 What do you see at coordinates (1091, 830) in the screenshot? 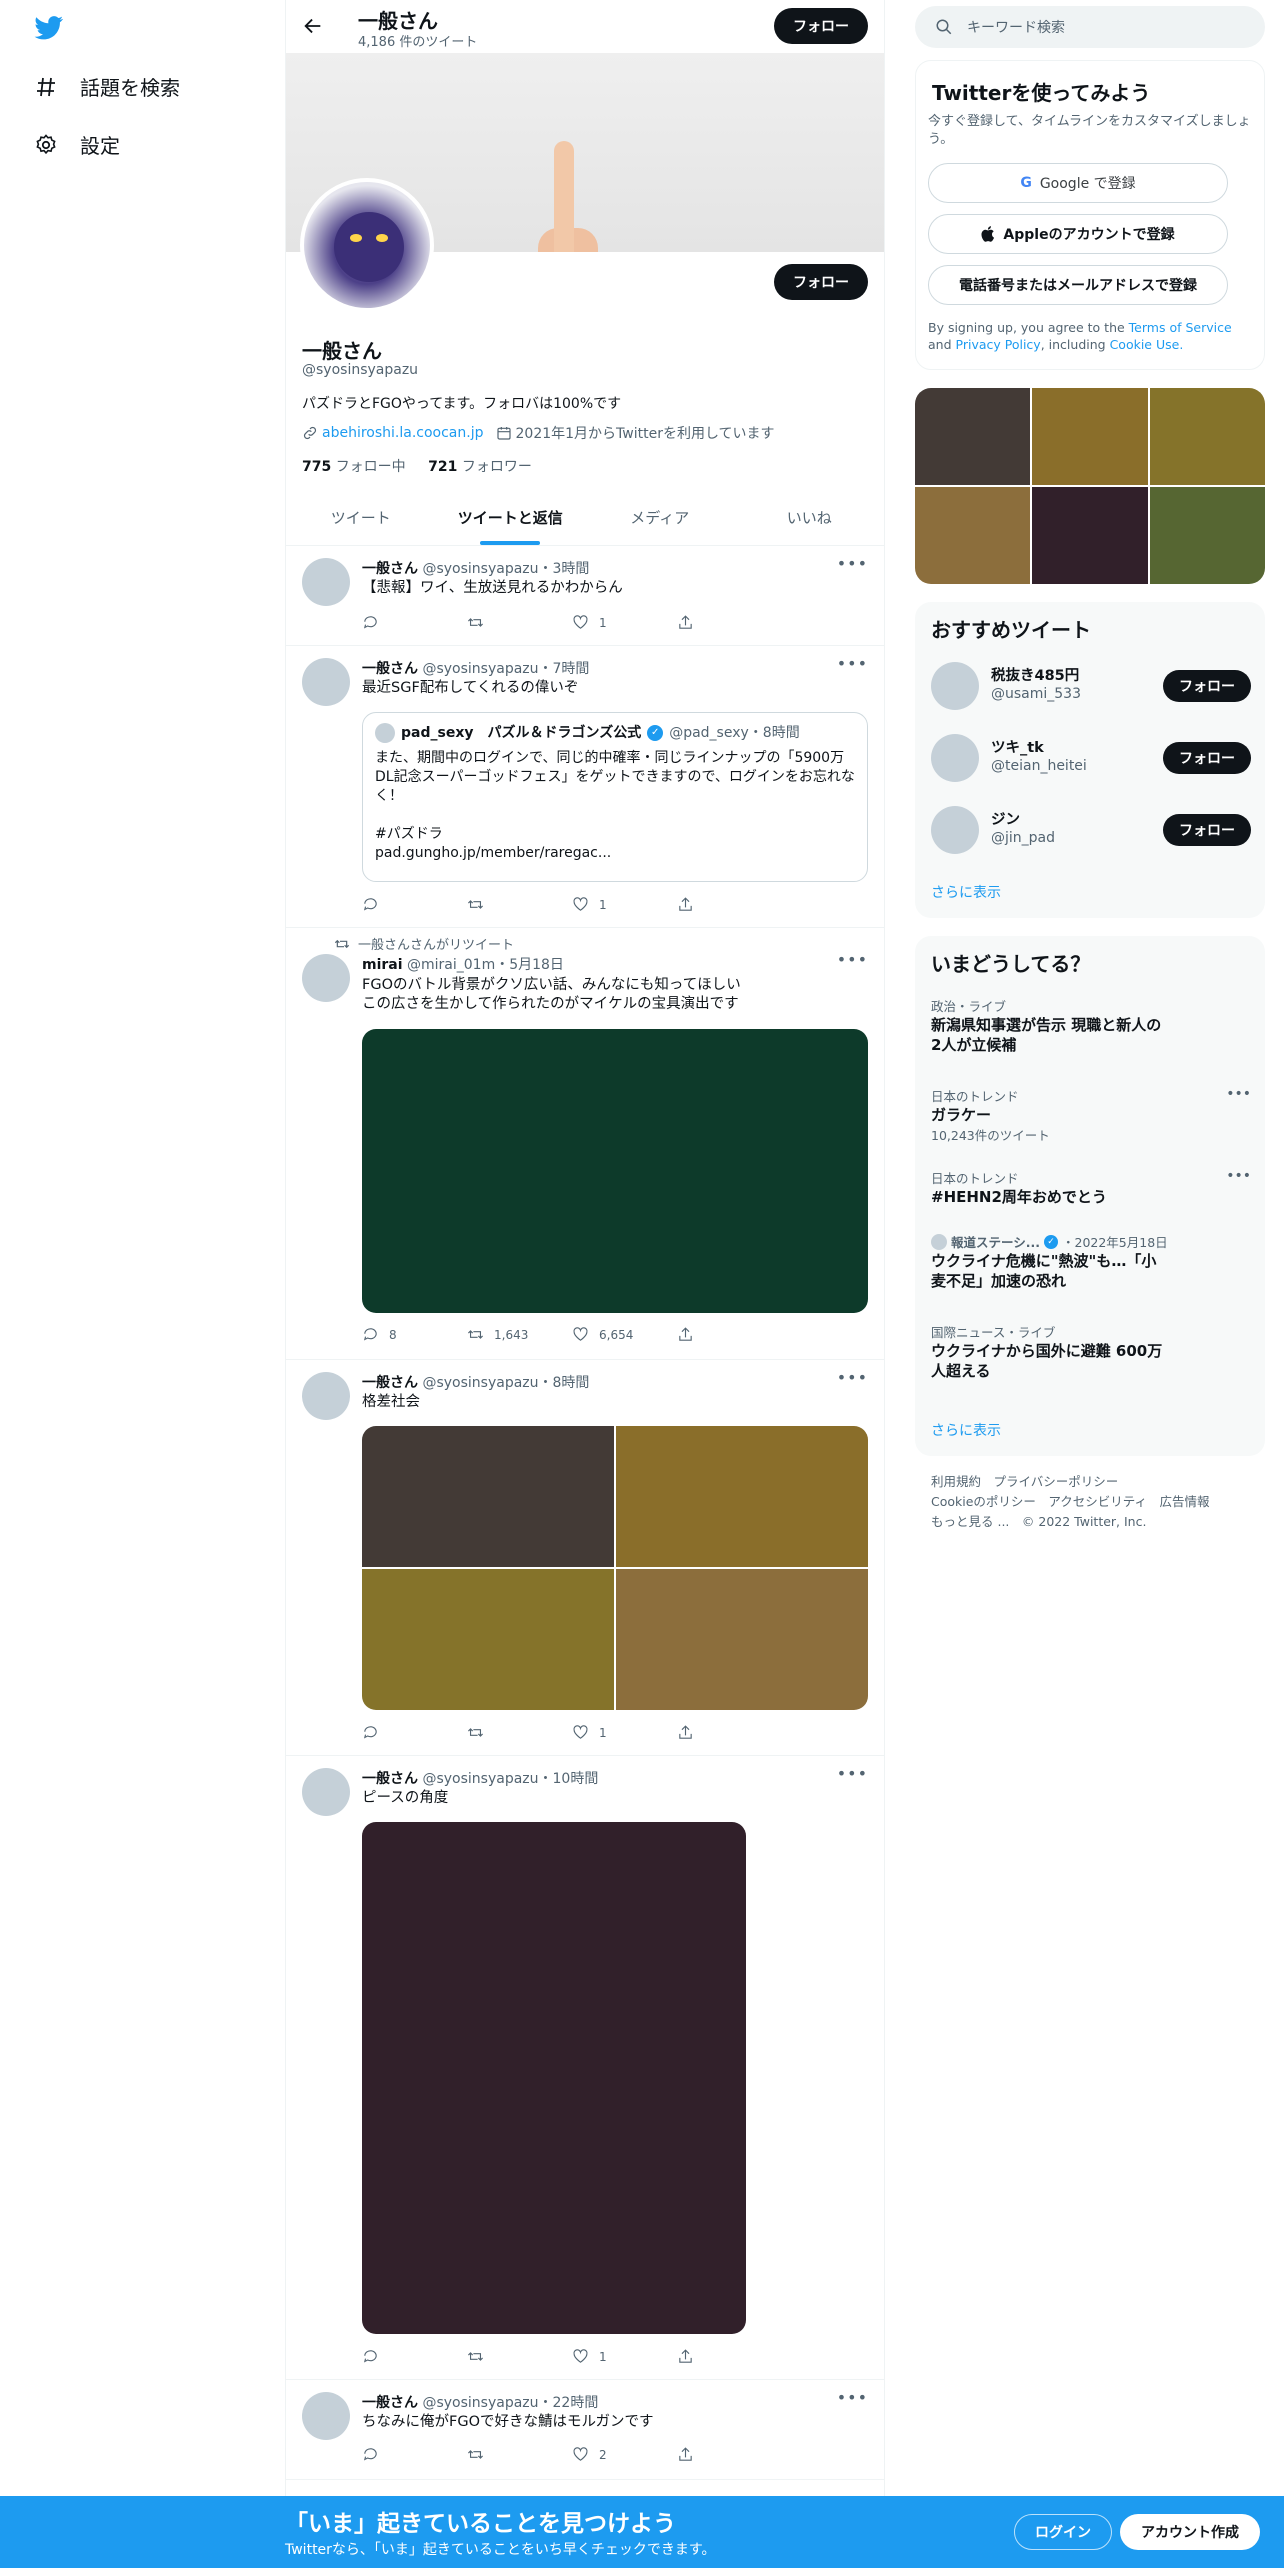
I see `user-suggestion: ジン @jin_pad フォロー` at bounding box center [1091, 830].